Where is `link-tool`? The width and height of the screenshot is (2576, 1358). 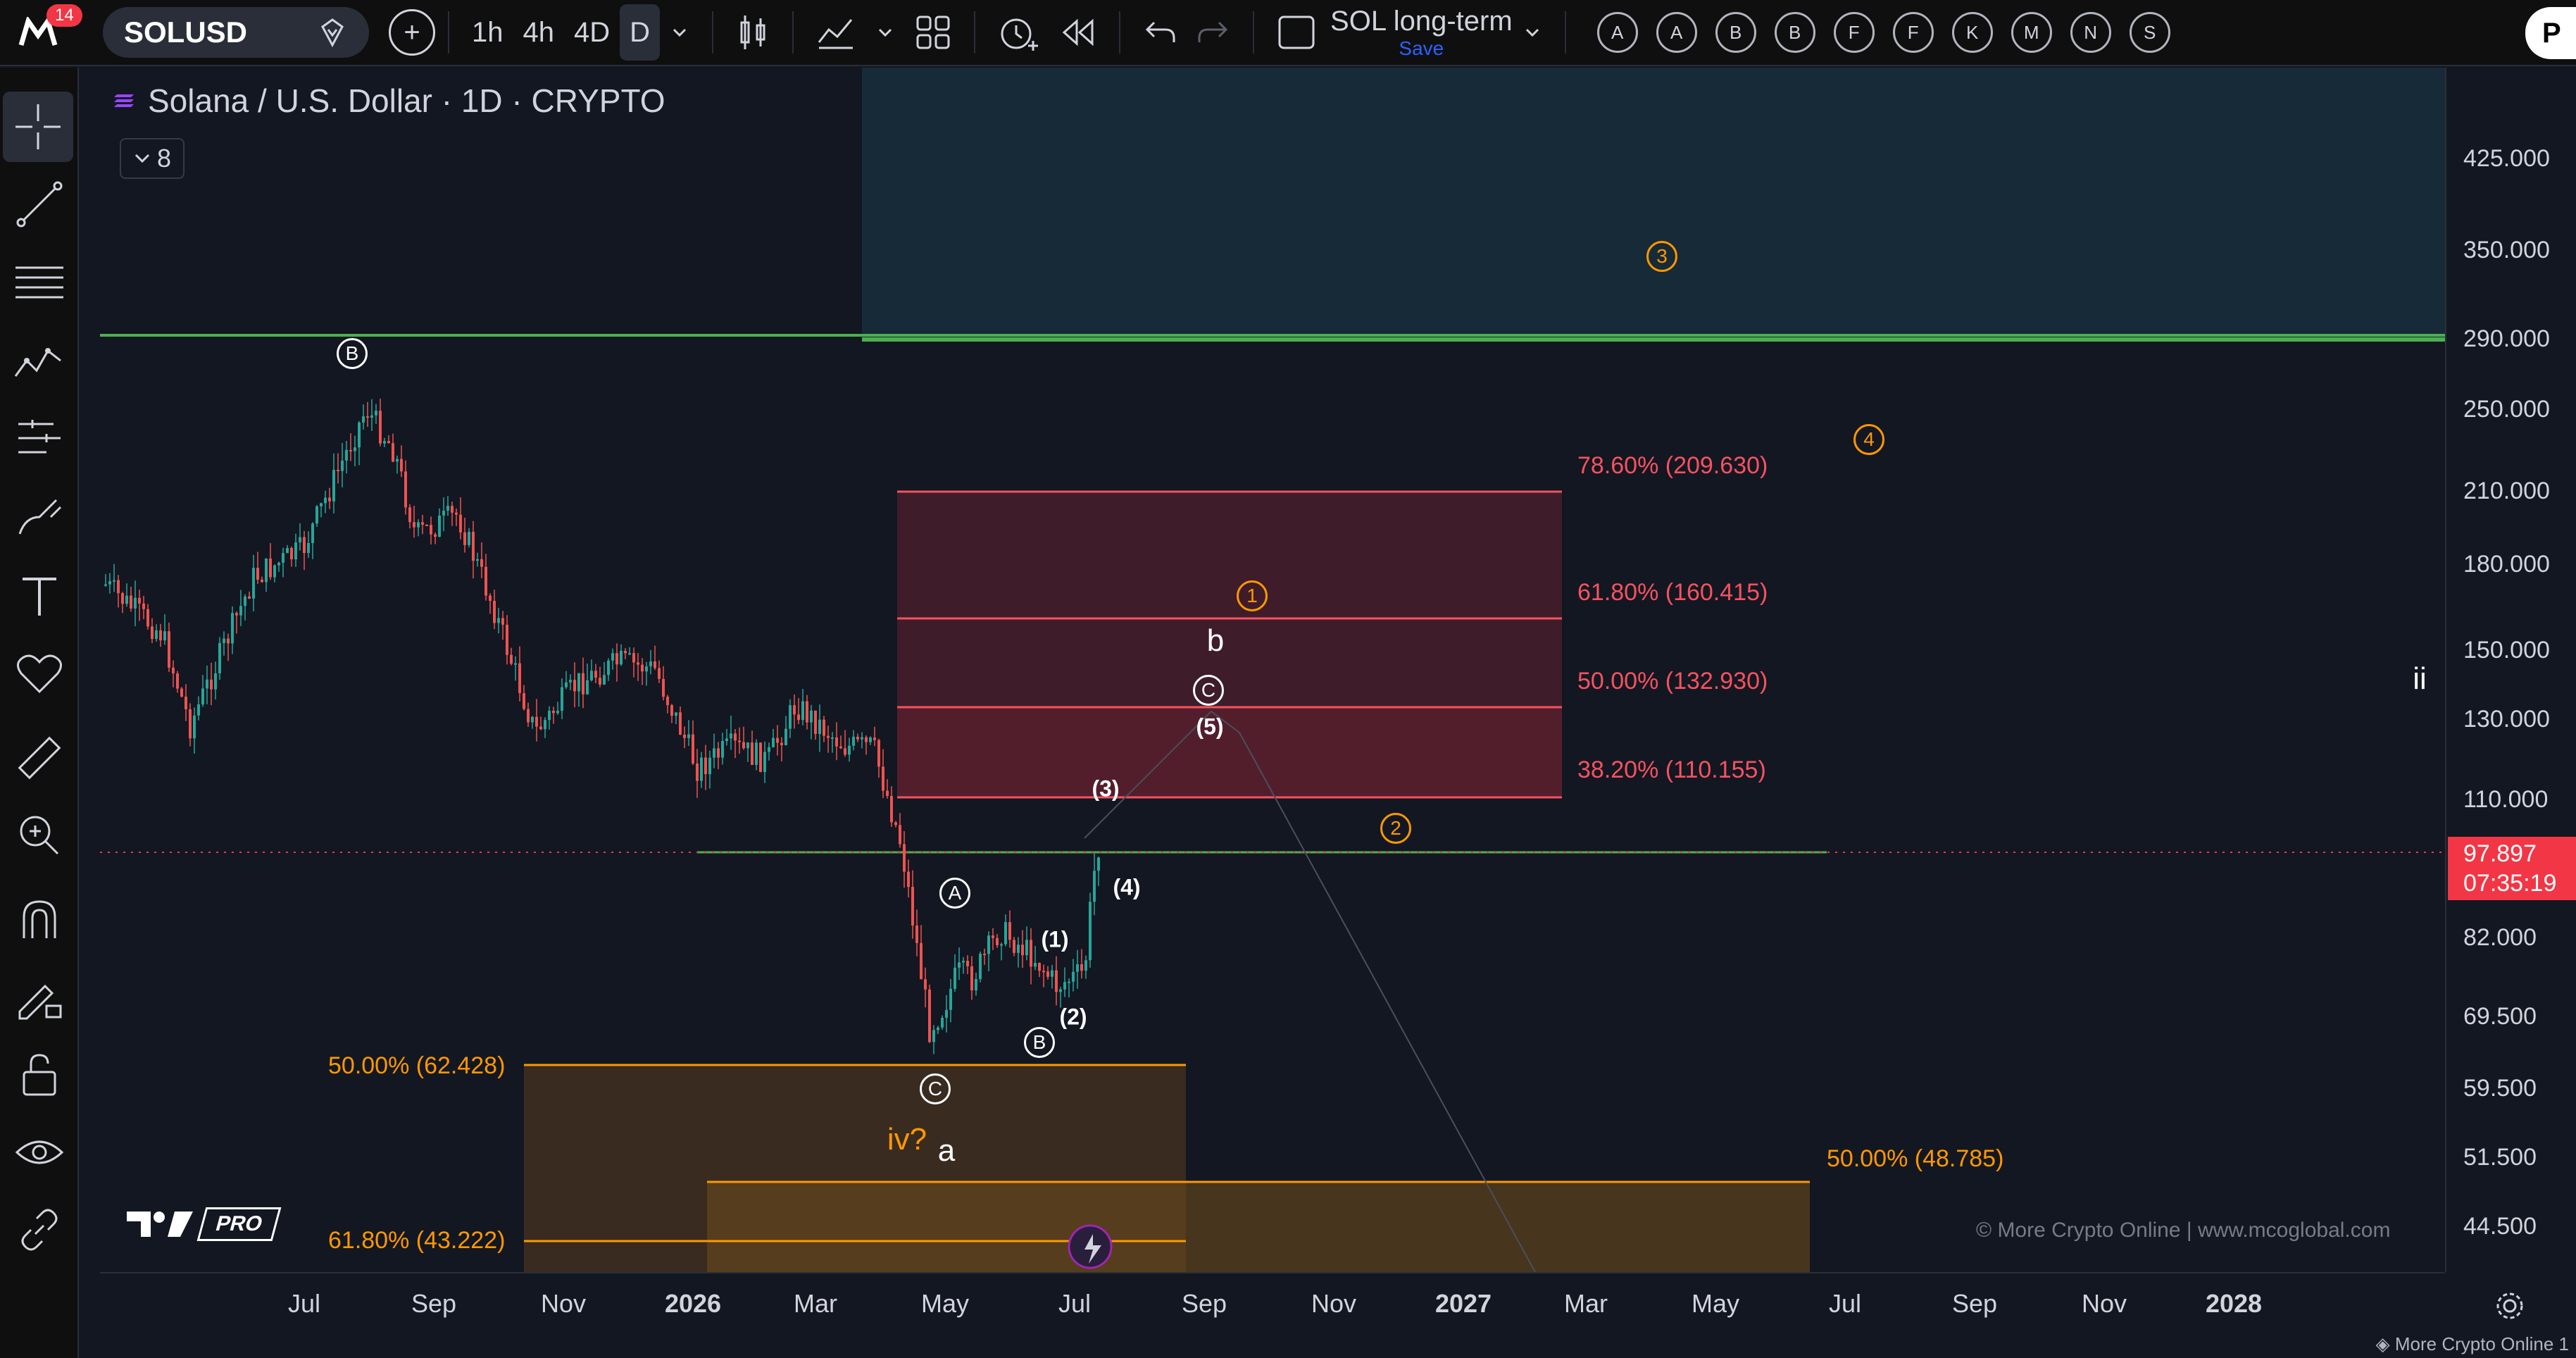
link-tool is located at coordinates (39, 1230).